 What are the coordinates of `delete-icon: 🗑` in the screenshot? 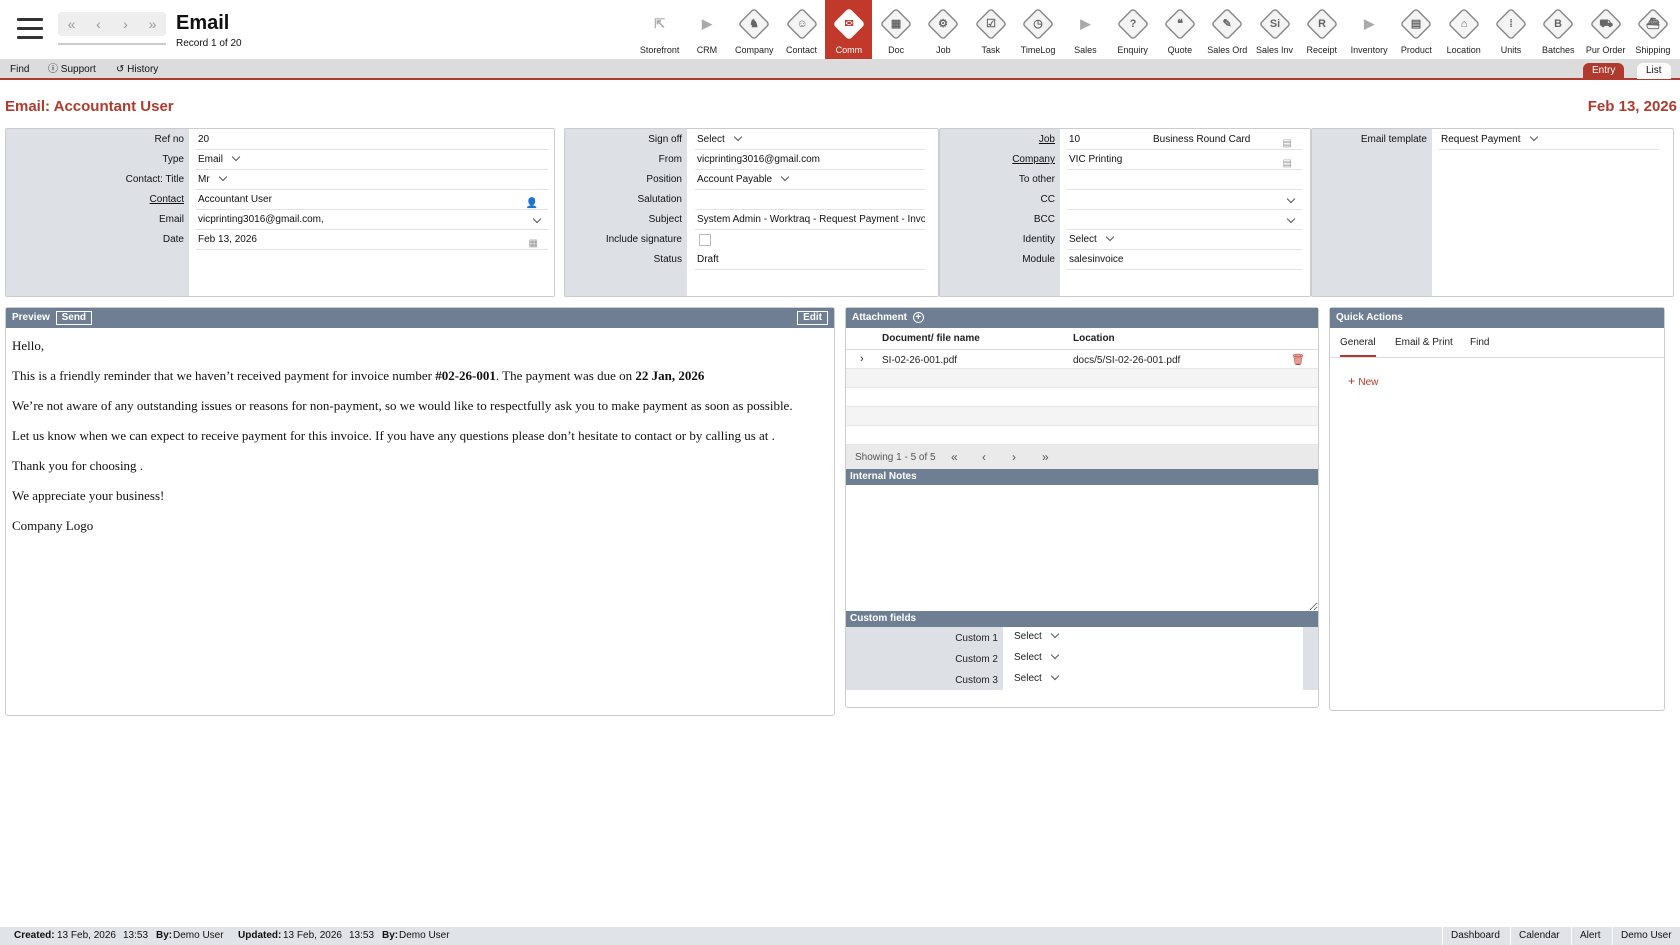 It's located at (1298, 359).